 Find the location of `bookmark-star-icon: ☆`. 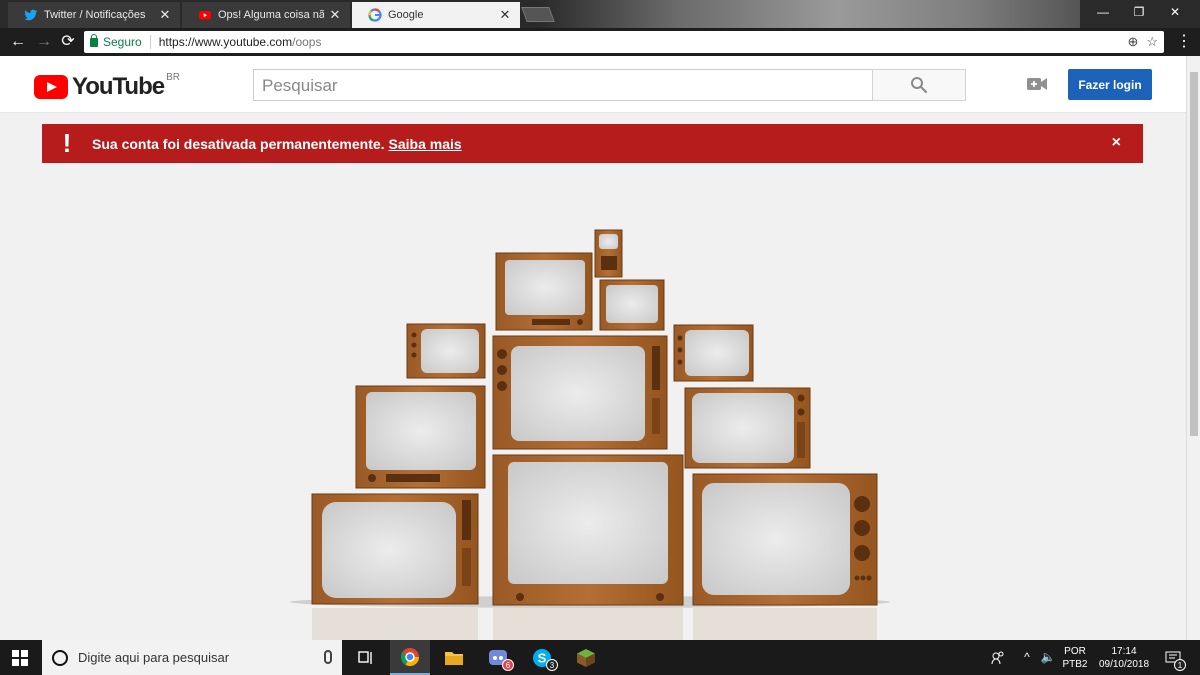

bookmark-star-icon: ☆ is located at coordinates (1152, 42).